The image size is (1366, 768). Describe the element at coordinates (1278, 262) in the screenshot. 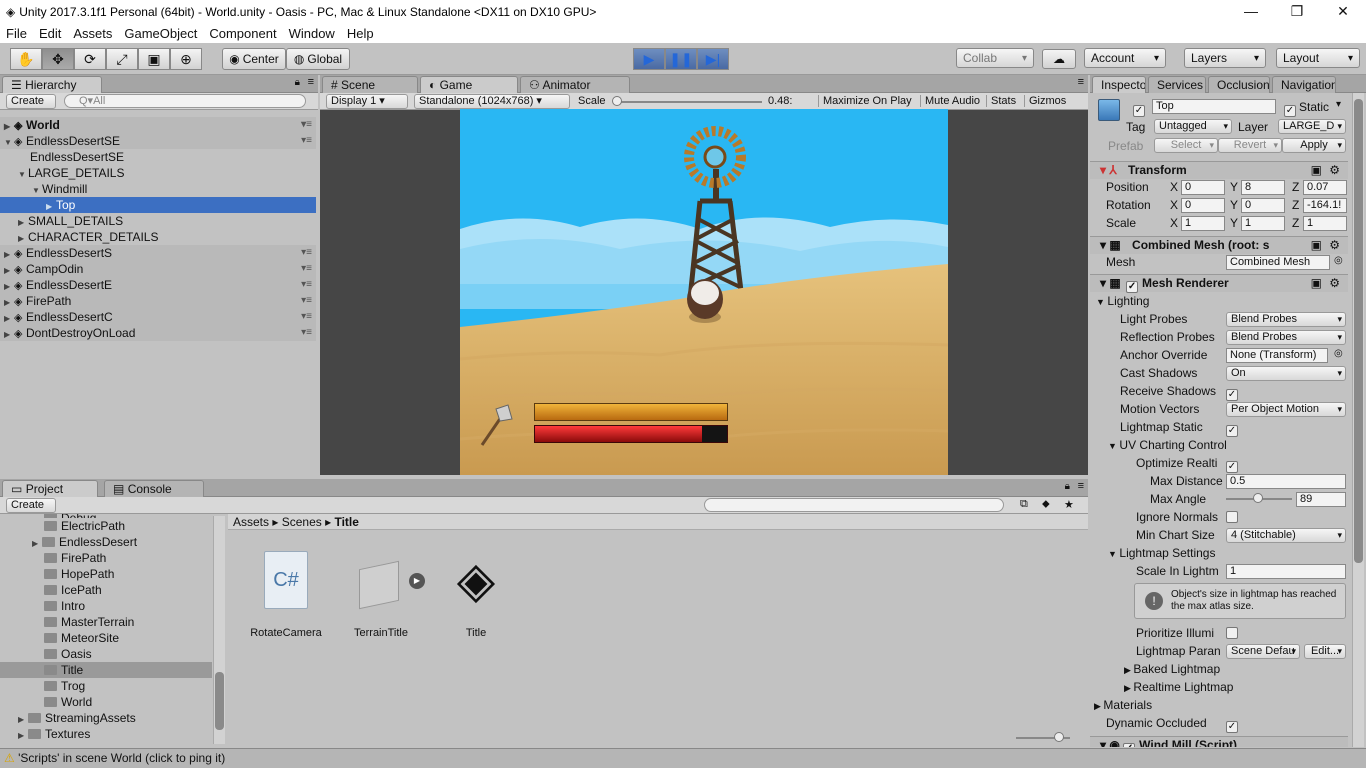

I see `mesh-field: Combined Mesh` at that location.